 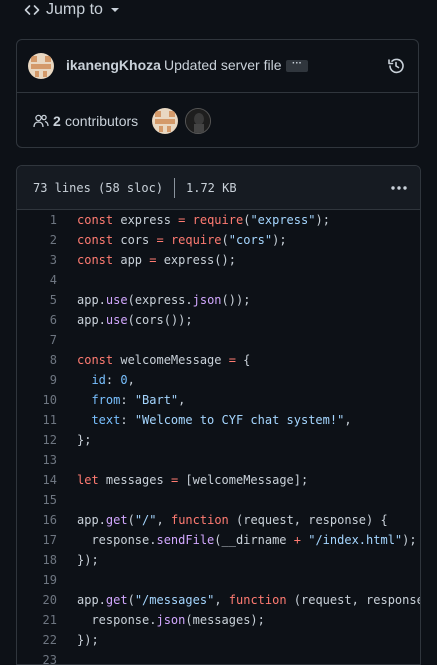 I want to click on code-token: (express., so click(x=160, y=300).